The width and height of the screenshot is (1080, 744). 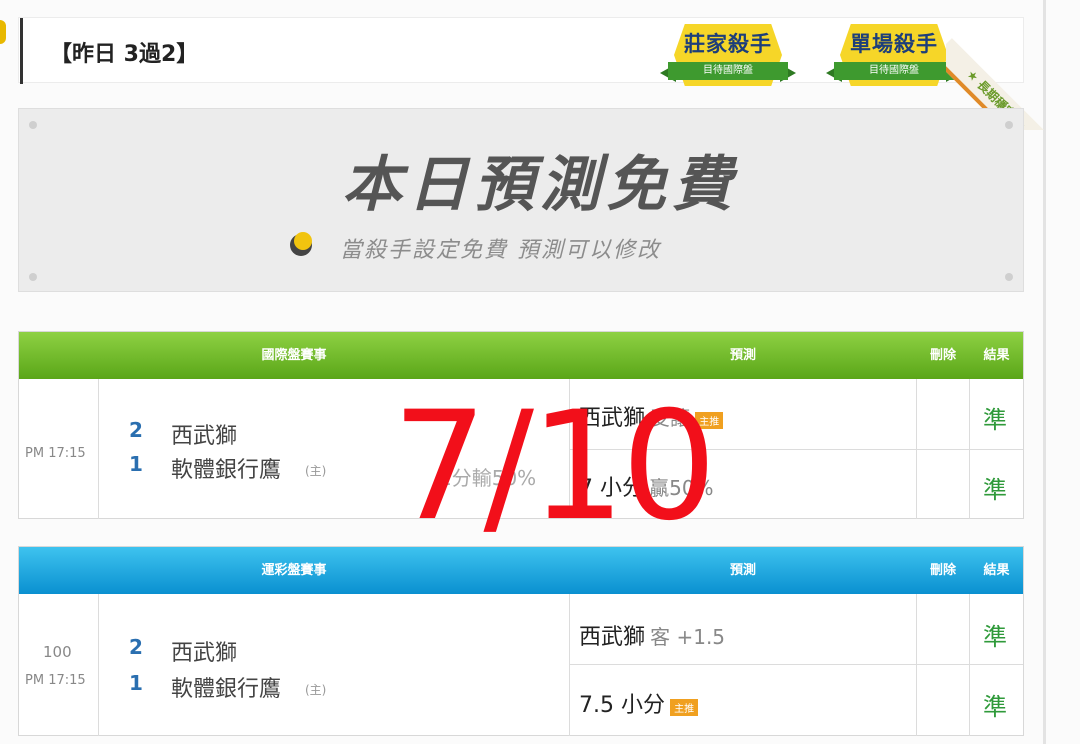 I want to click on table-header: 國際盤賽事 預測 刪除 結果, so click(x=521, y=355).